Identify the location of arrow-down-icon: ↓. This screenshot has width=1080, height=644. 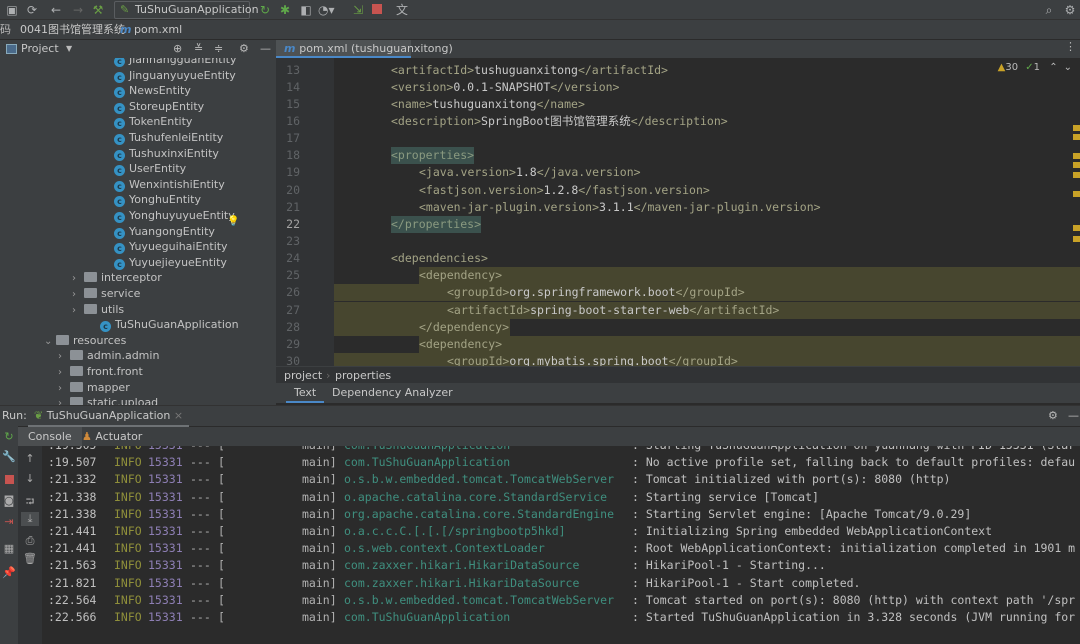
(30, 478).